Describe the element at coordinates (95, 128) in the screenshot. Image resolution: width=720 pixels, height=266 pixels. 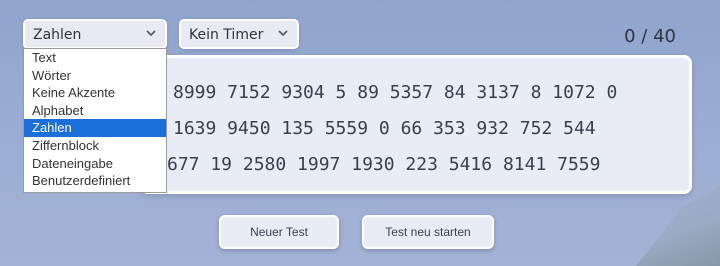
I see `dropdown-option-zahlen: Zahlen` at that location.